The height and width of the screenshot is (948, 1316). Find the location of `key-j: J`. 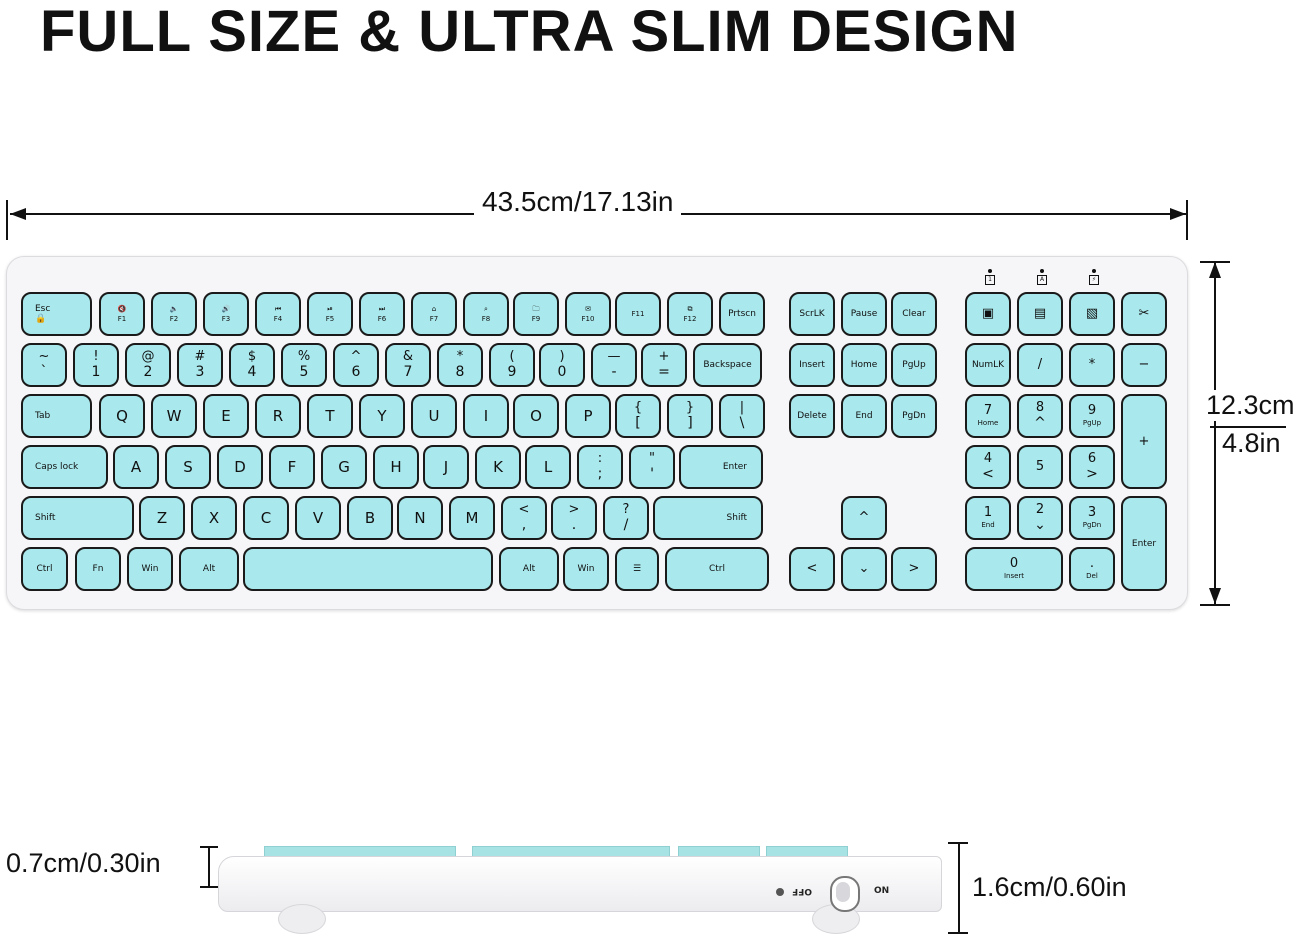

key-j: J is located at coordinates (446, 467).